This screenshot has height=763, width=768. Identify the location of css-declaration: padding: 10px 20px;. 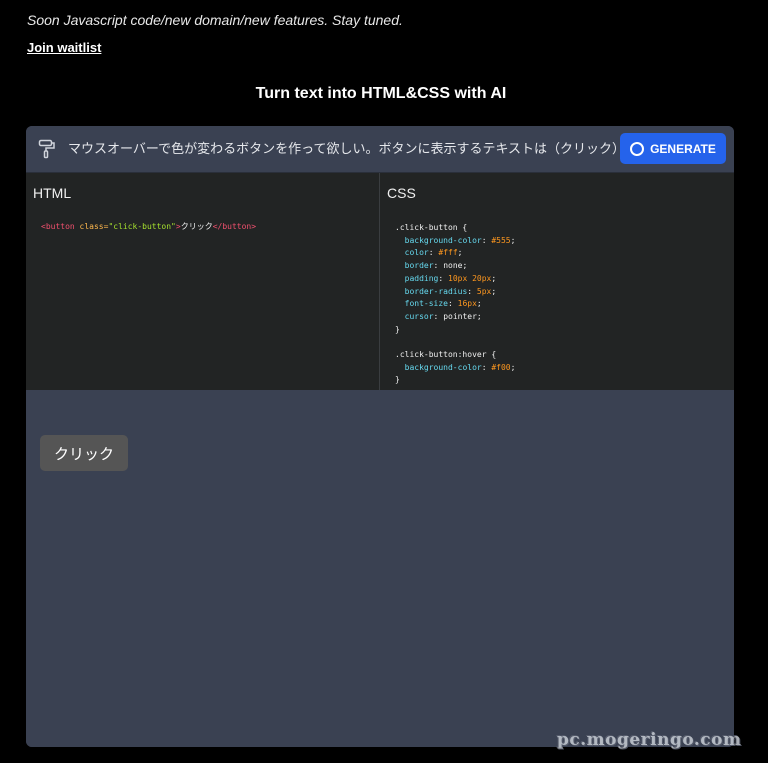
(450, 278).